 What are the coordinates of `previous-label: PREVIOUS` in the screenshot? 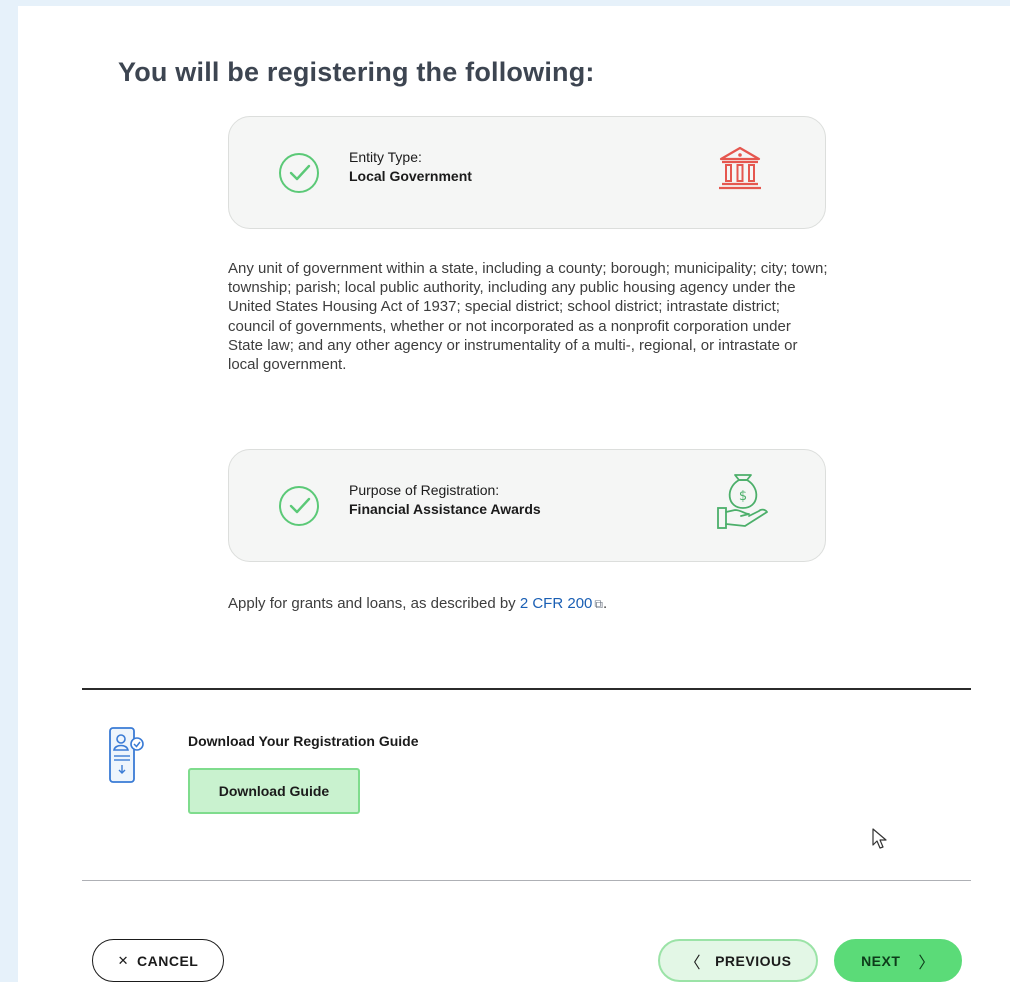 It's located at (753, 960).